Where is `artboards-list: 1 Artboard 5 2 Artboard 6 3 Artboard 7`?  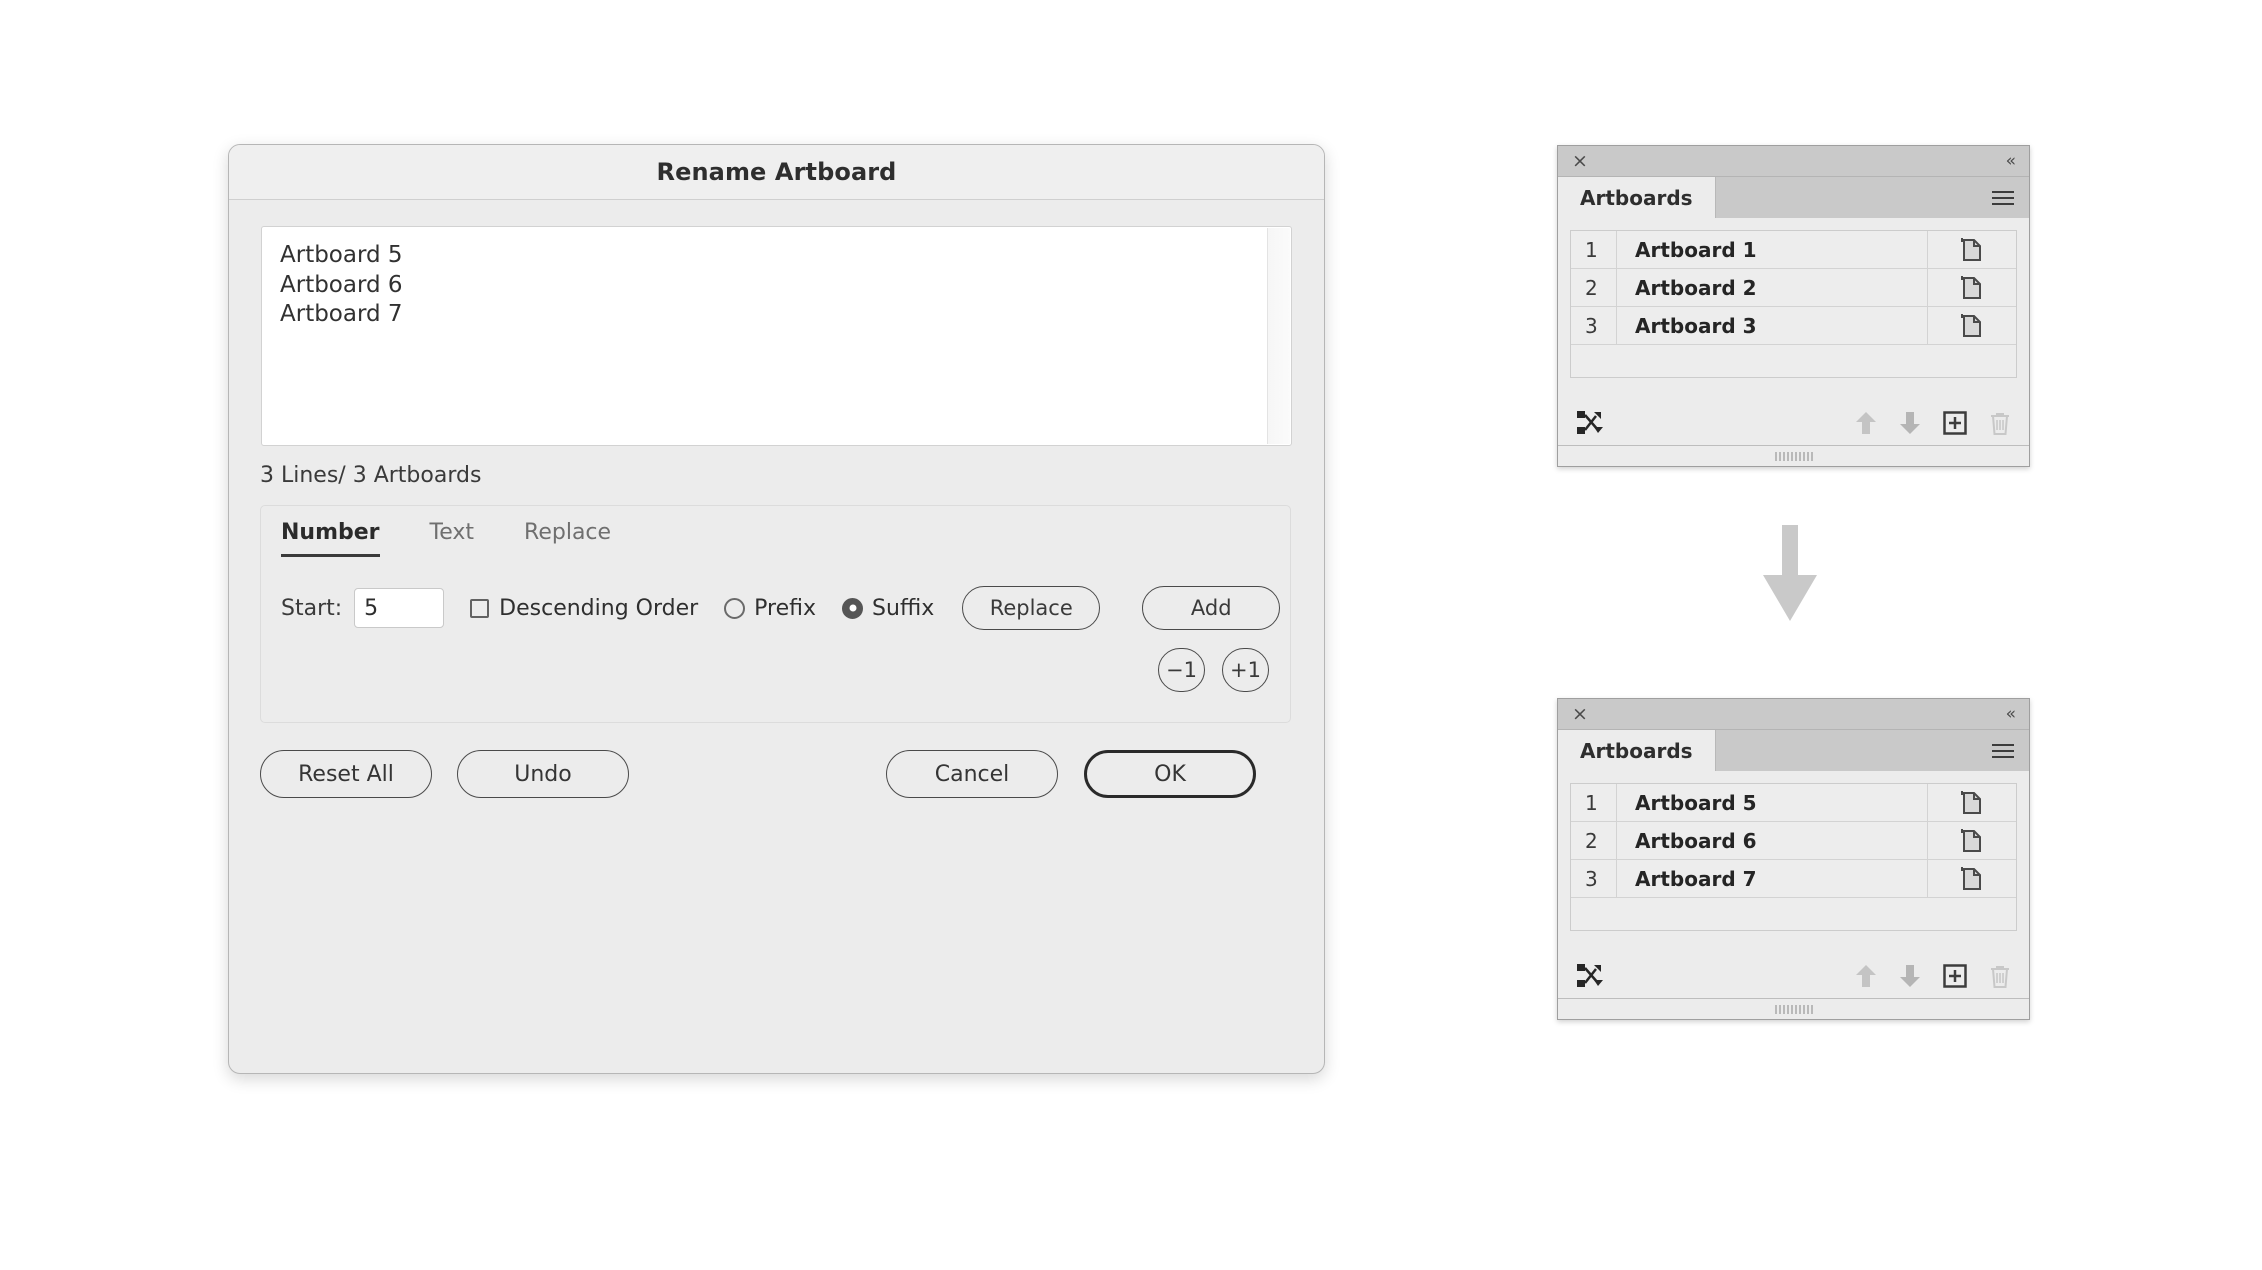
artboards-list: 1 Artboard 5 2 Artboard 6 3 Artboard 7 is located at coordinates (1793, 857).